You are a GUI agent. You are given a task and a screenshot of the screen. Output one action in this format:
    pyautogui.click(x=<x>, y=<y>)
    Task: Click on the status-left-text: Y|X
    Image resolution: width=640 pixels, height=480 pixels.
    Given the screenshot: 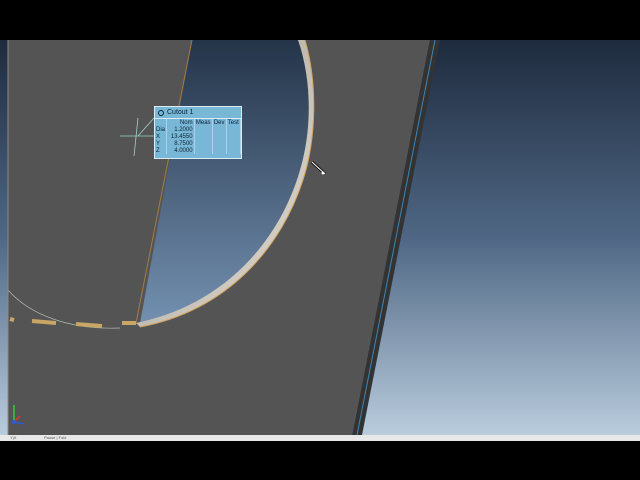 What is the action you would take?
    pyautogui.click(x=13, y=437)
    